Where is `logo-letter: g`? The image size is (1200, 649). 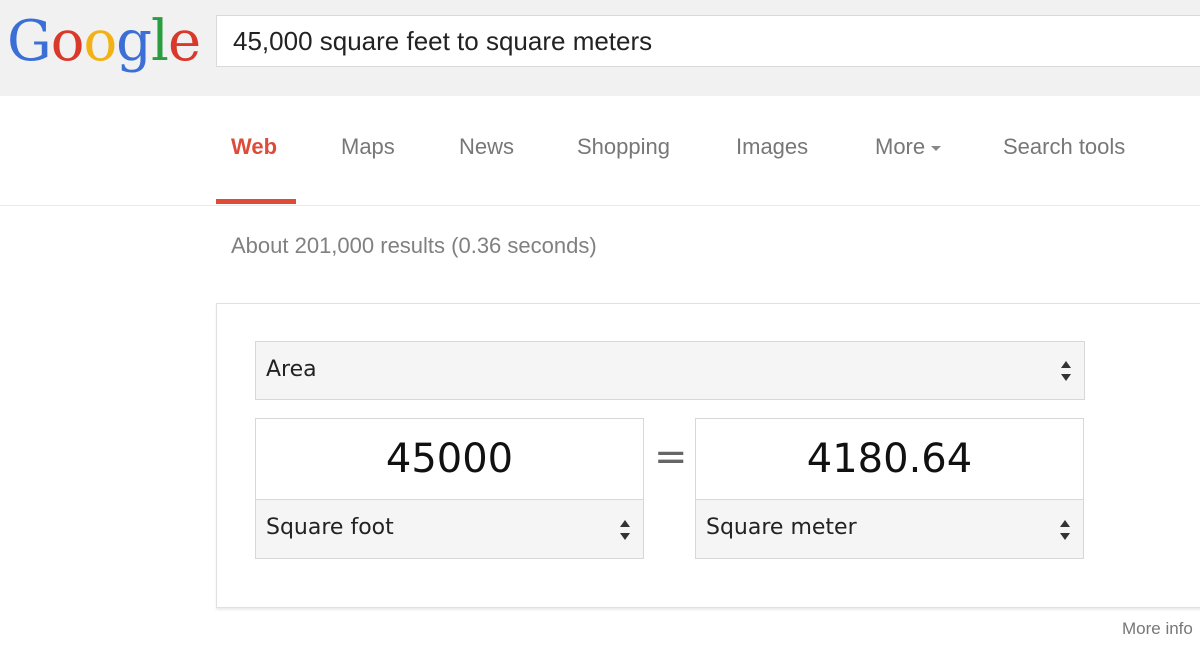
logo-letter: g is located at coordinates (134, 41).